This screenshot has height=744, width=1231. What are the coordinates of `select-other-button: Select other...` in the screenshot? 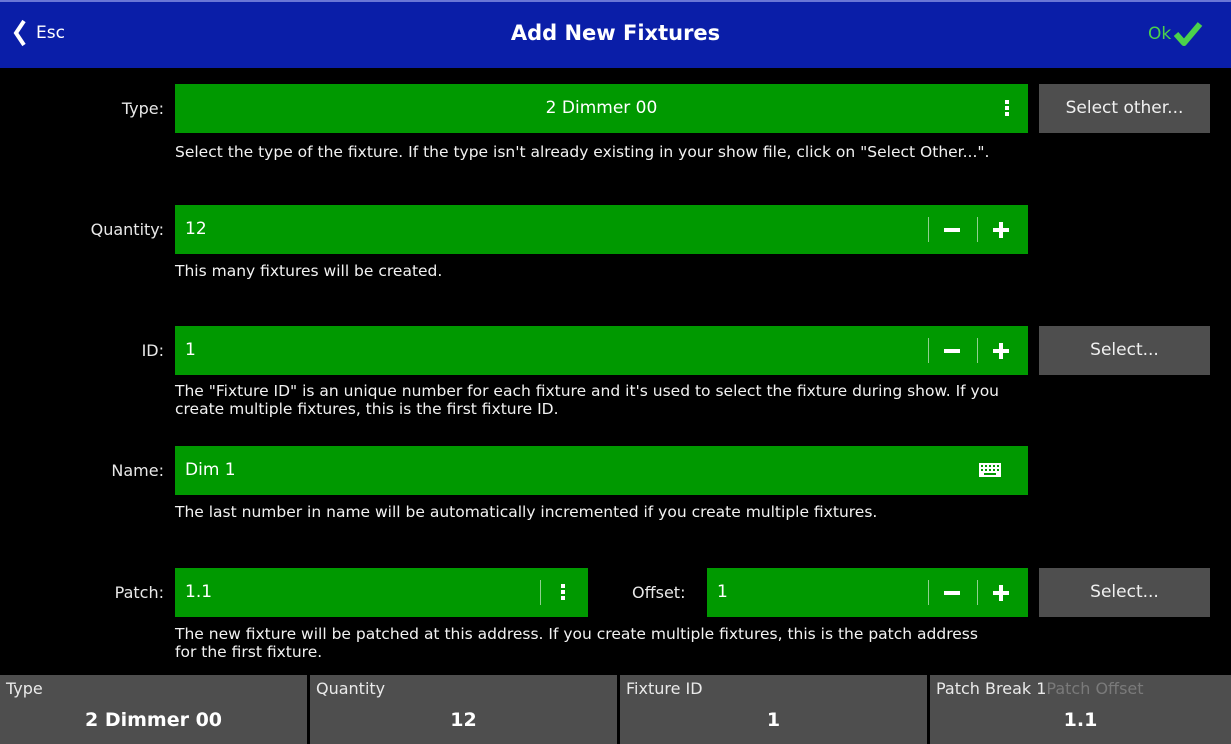 It's located at (1124, 108).